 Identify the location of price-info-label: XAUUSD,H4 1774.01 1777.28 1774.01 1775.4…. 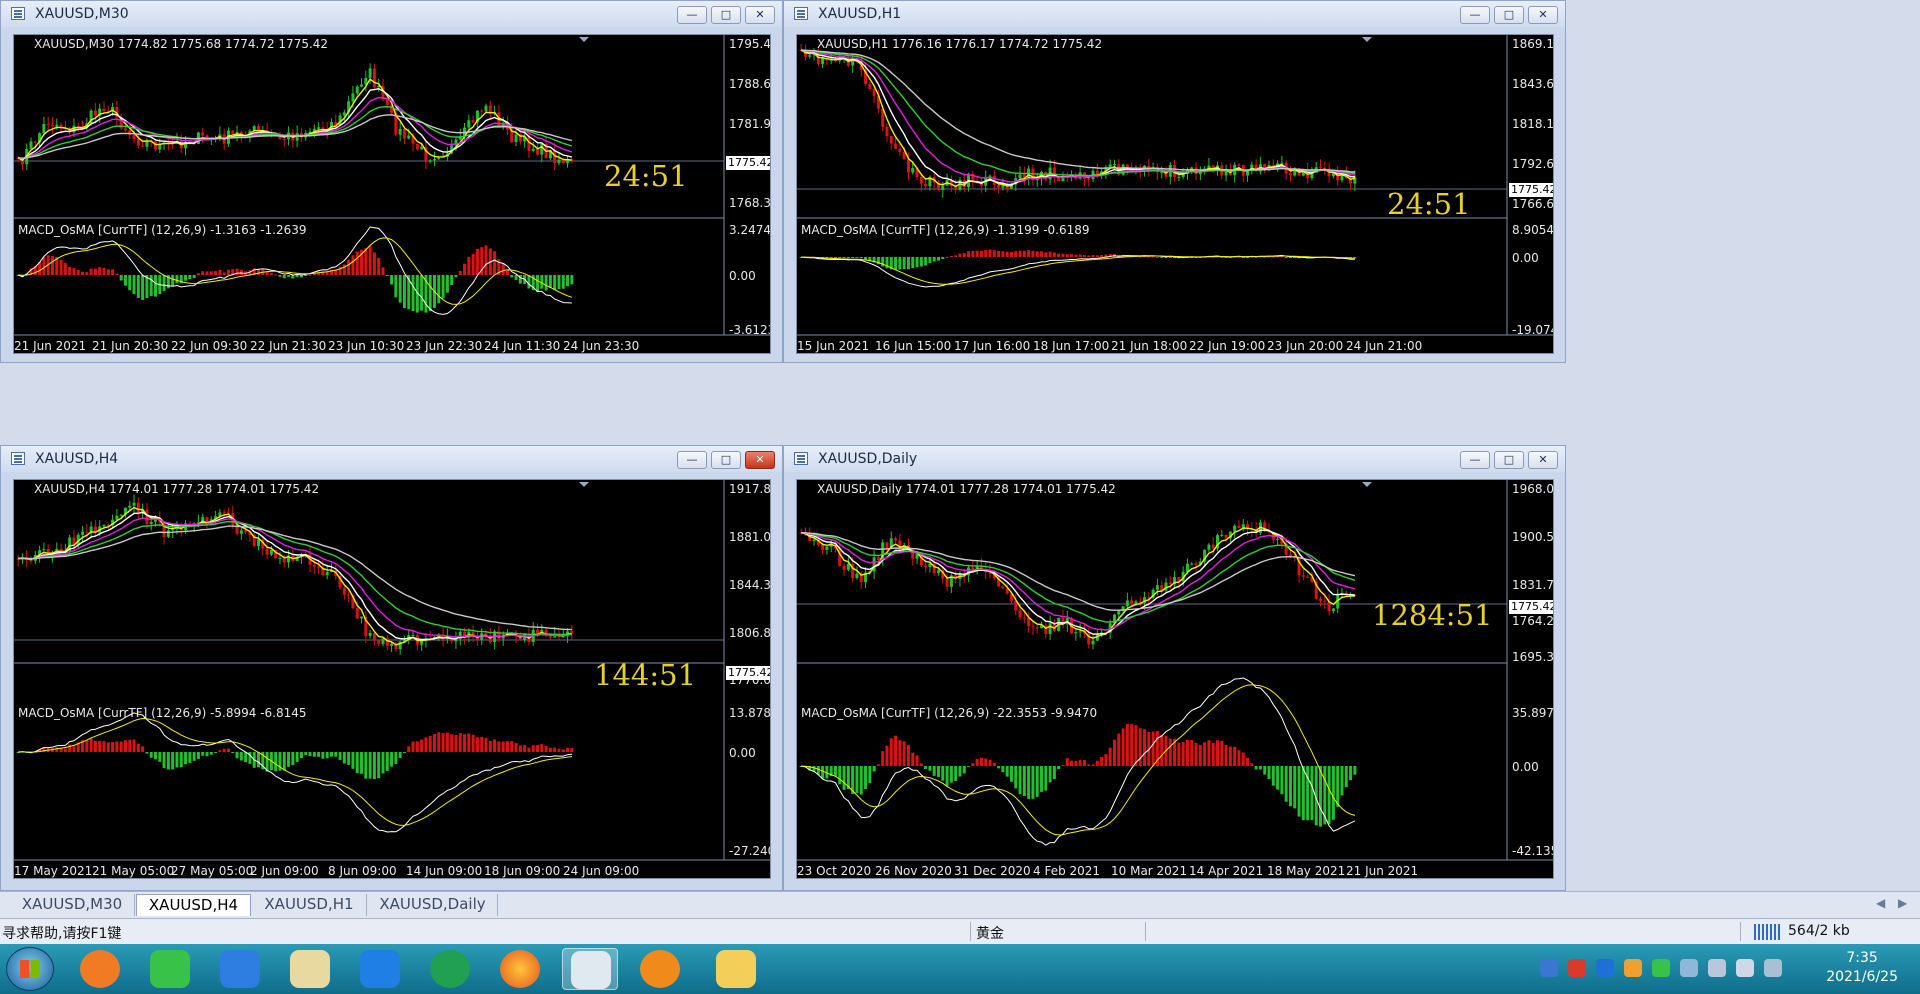
(177, 489).